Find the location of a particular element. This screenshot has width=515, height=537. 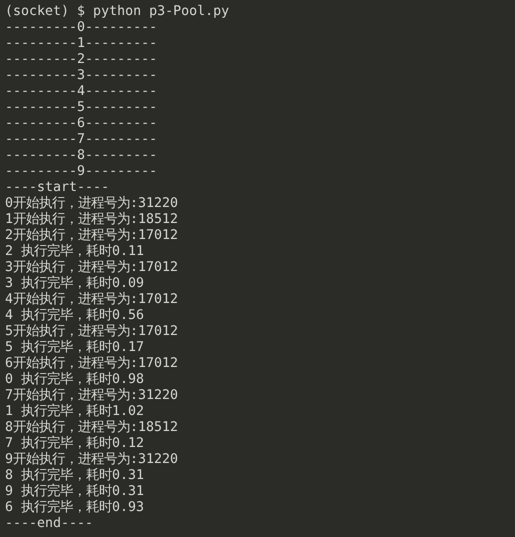

output-line: ----start---- is located at coordinates (57, 188).